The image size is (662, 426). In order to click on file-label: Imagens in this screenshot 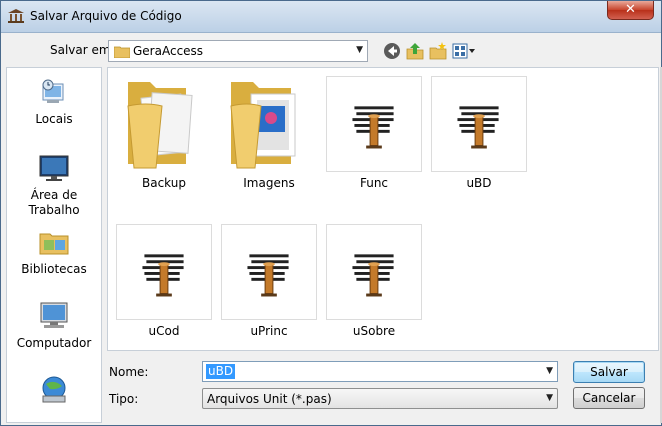, I will do `click(269, 183)`.